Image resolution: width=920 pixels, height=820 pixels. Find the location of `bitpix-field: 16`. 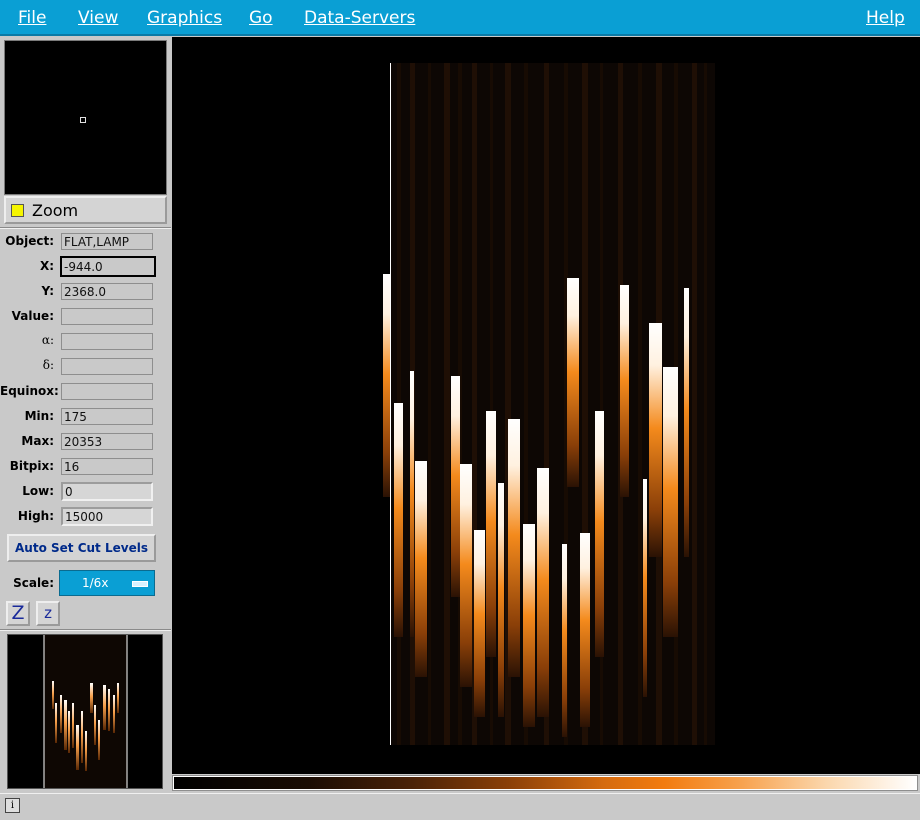

bitpix-field: 16 is located at coordinates (107, 466).